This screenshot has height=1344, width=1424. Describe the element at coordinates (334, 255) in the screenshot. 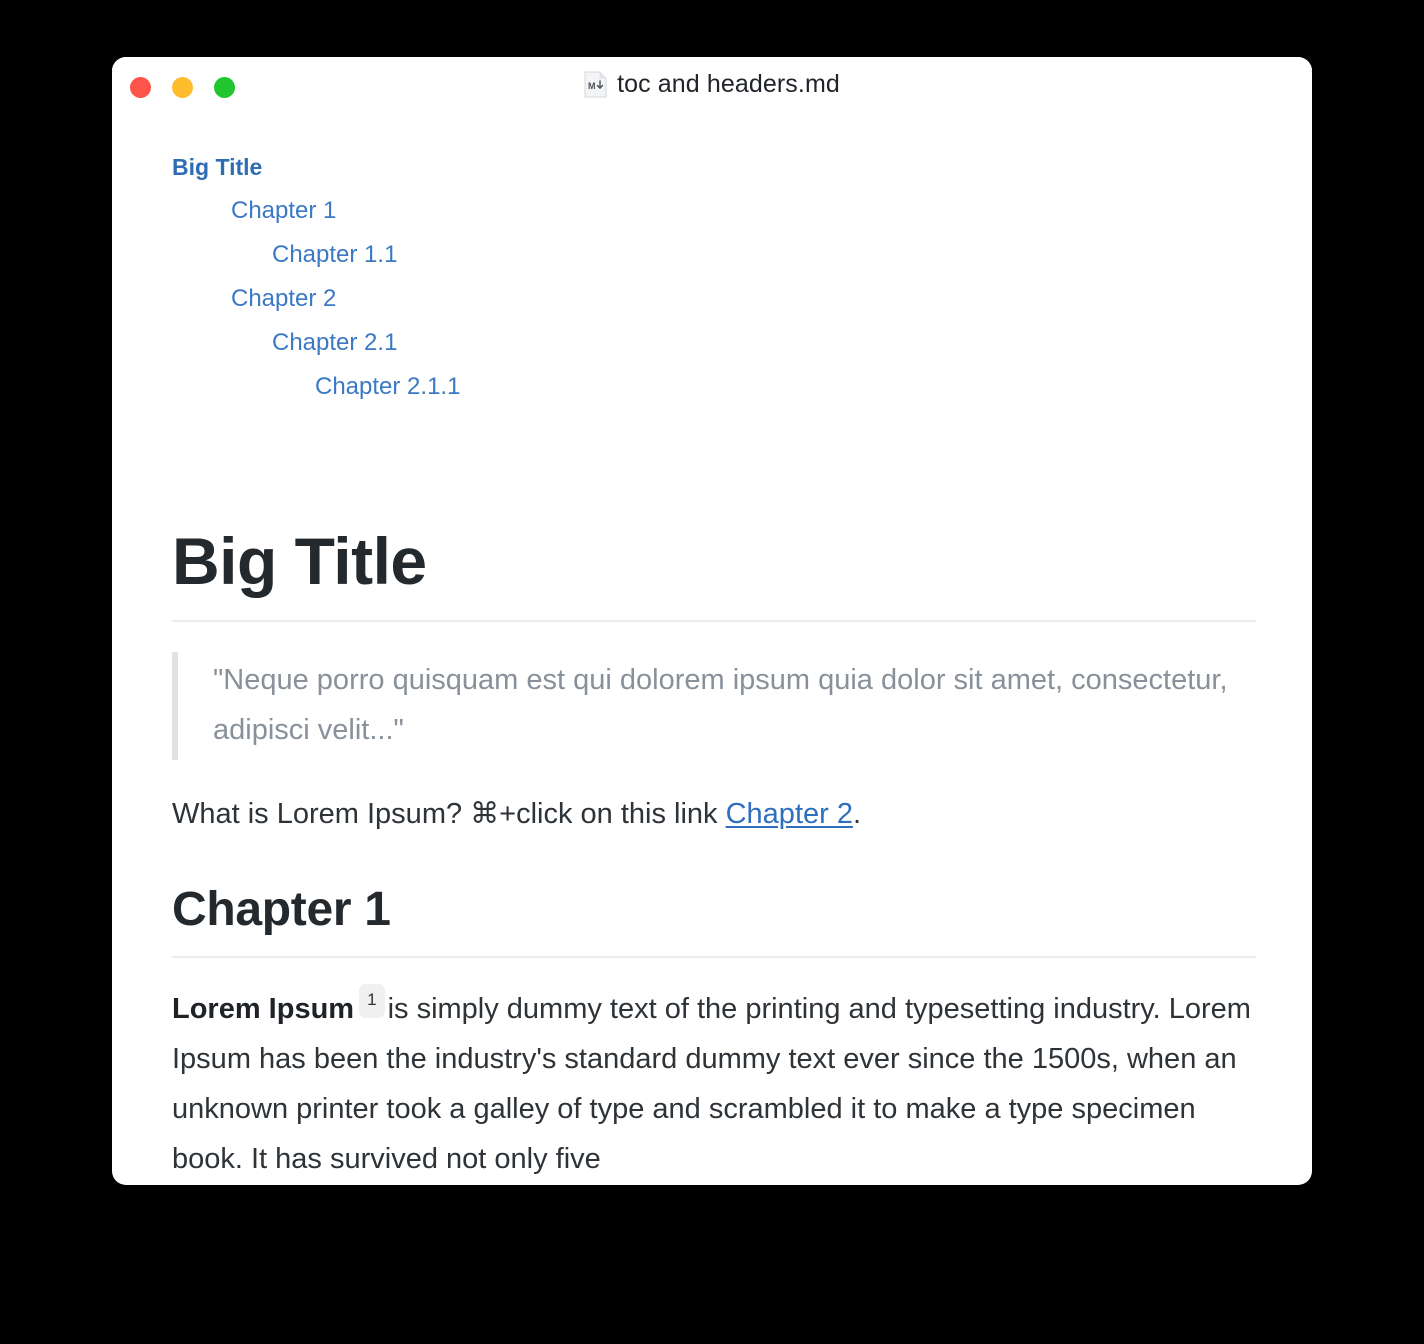

I see `toc-link-chapter-1-1: Chapter 1.1` at that location.